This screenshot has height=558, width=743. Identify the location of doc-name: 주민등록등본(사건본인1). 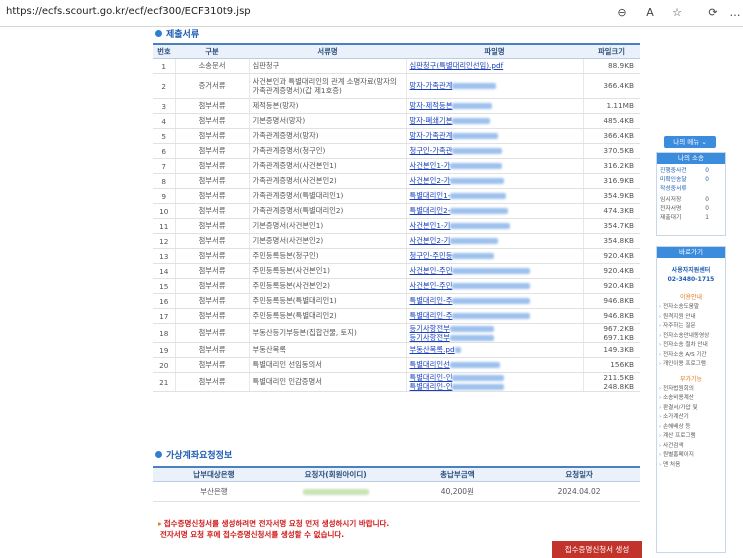
(327, 271).